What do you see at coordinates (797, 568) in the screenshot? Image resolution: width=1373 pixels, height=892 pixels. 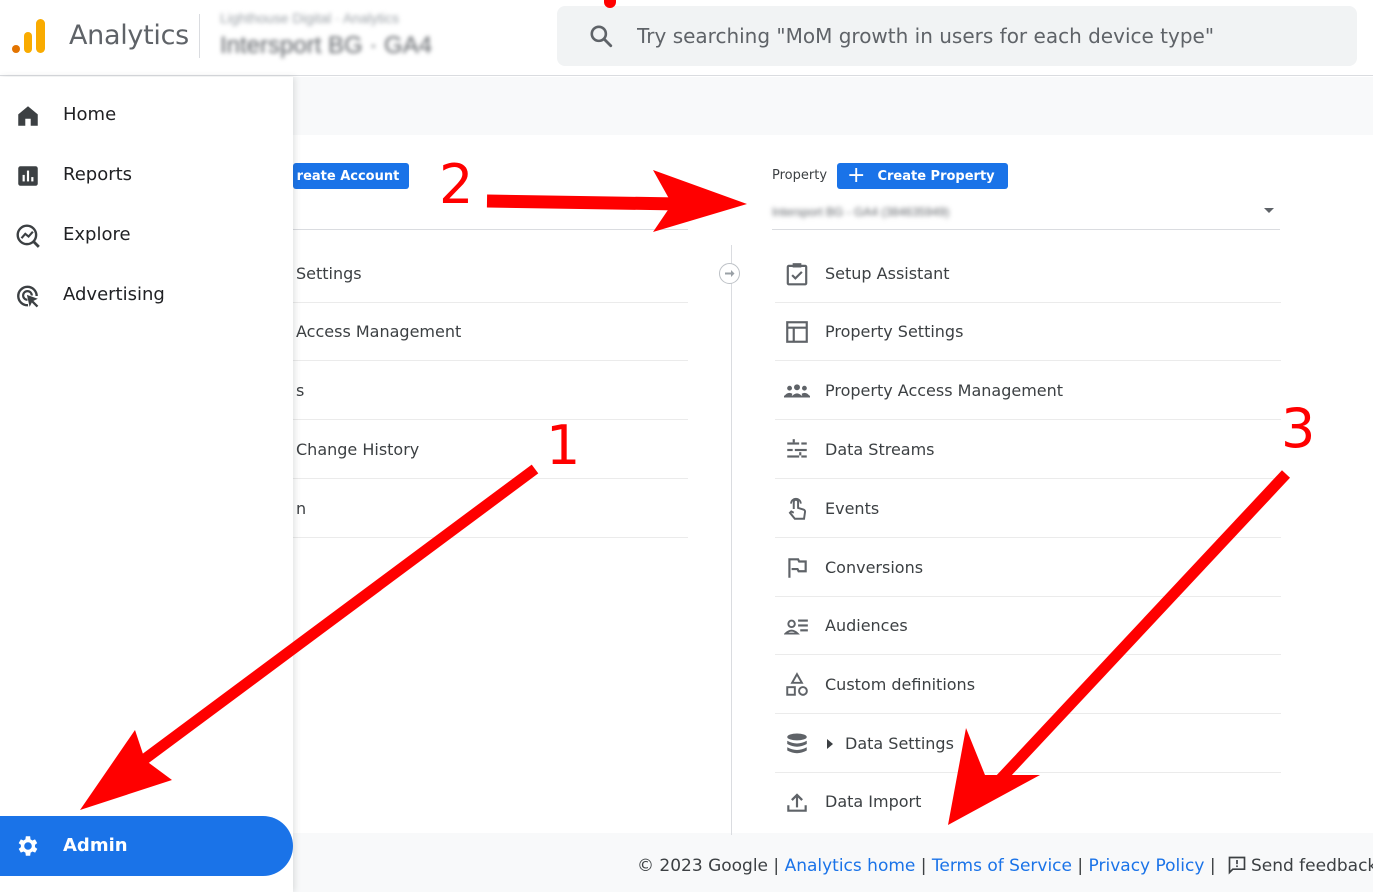 I see `flag-icon` at bounding box center [797, 568].